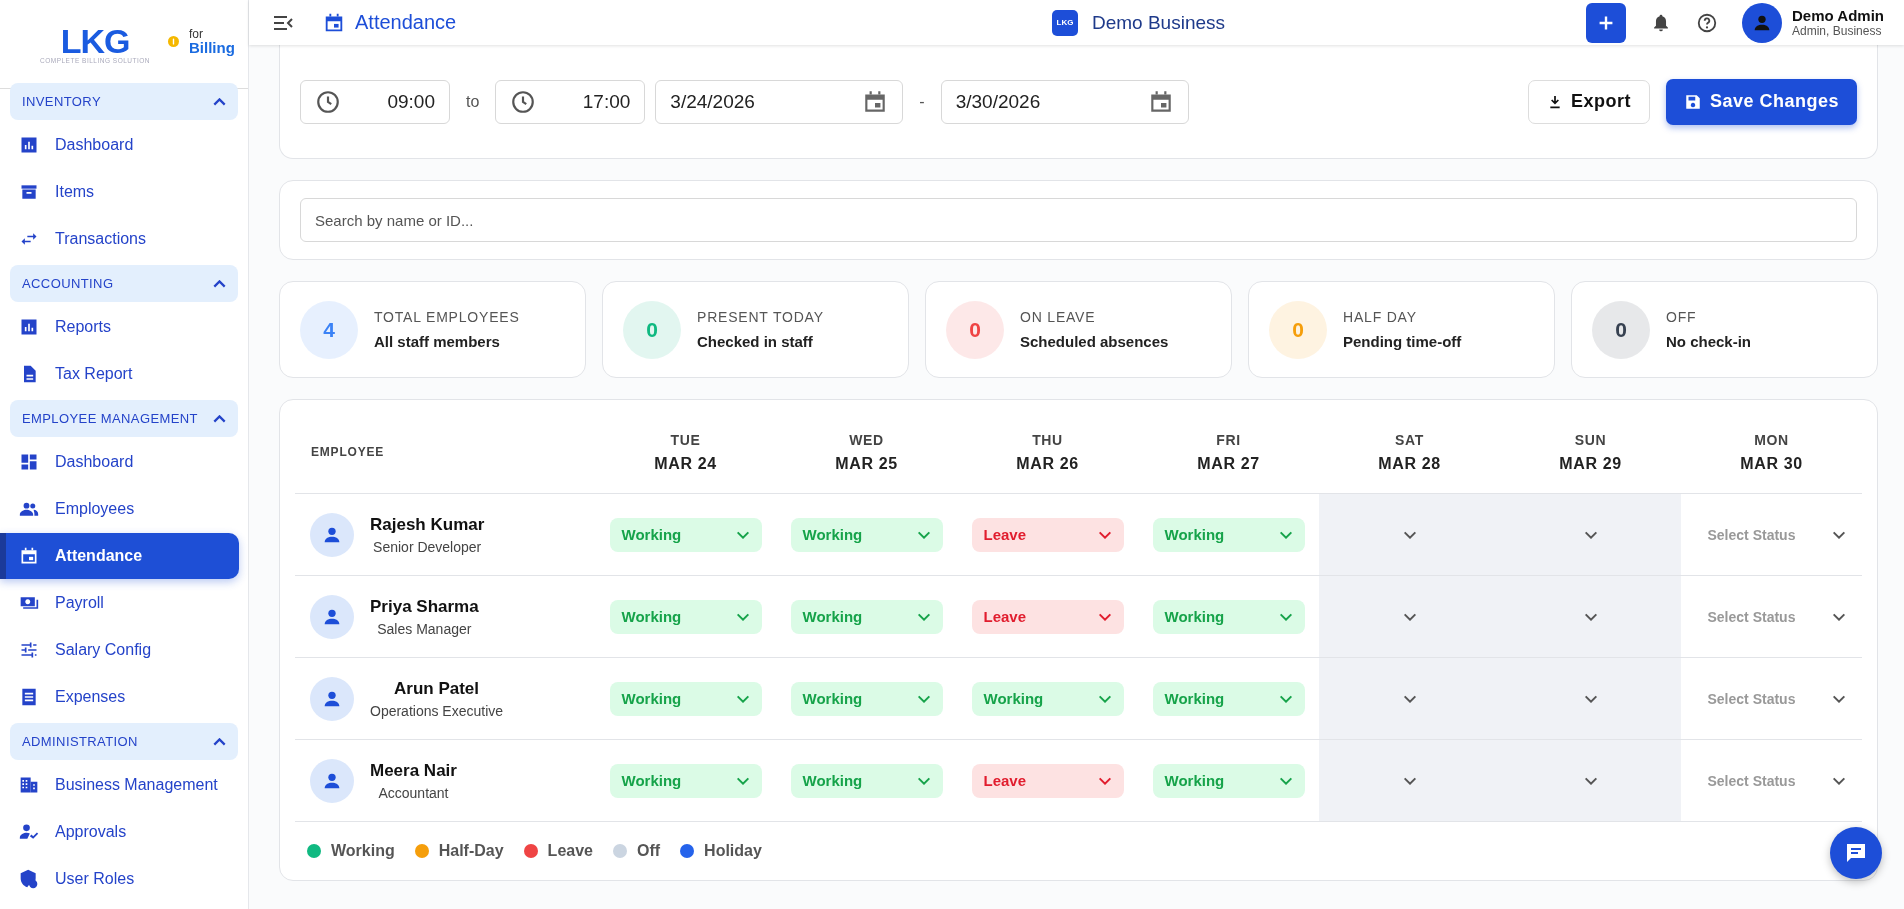  Describe the element at coordinates (212, 48) in the screenshot. I see `logo-product: Billing` at that location.